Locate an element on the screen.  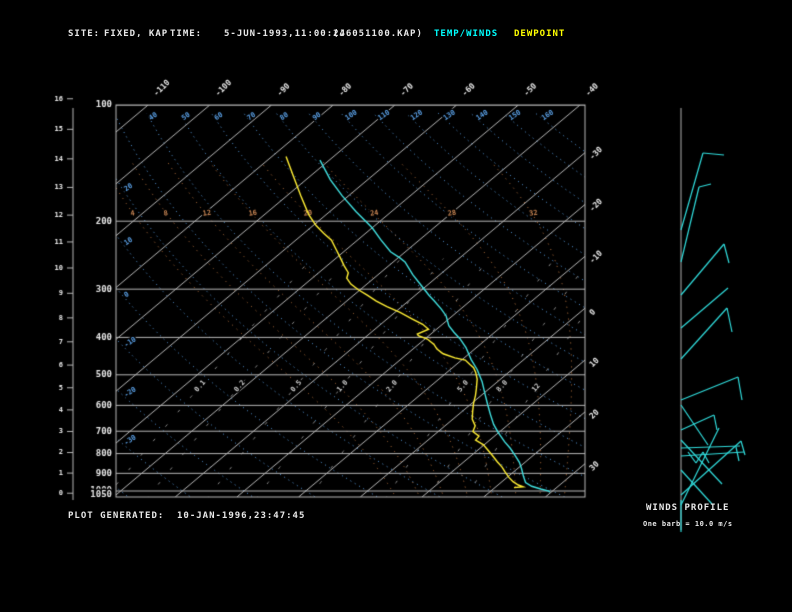
plot-generated-label: PLOT GENERATED: is located at coordinates (116, 516).